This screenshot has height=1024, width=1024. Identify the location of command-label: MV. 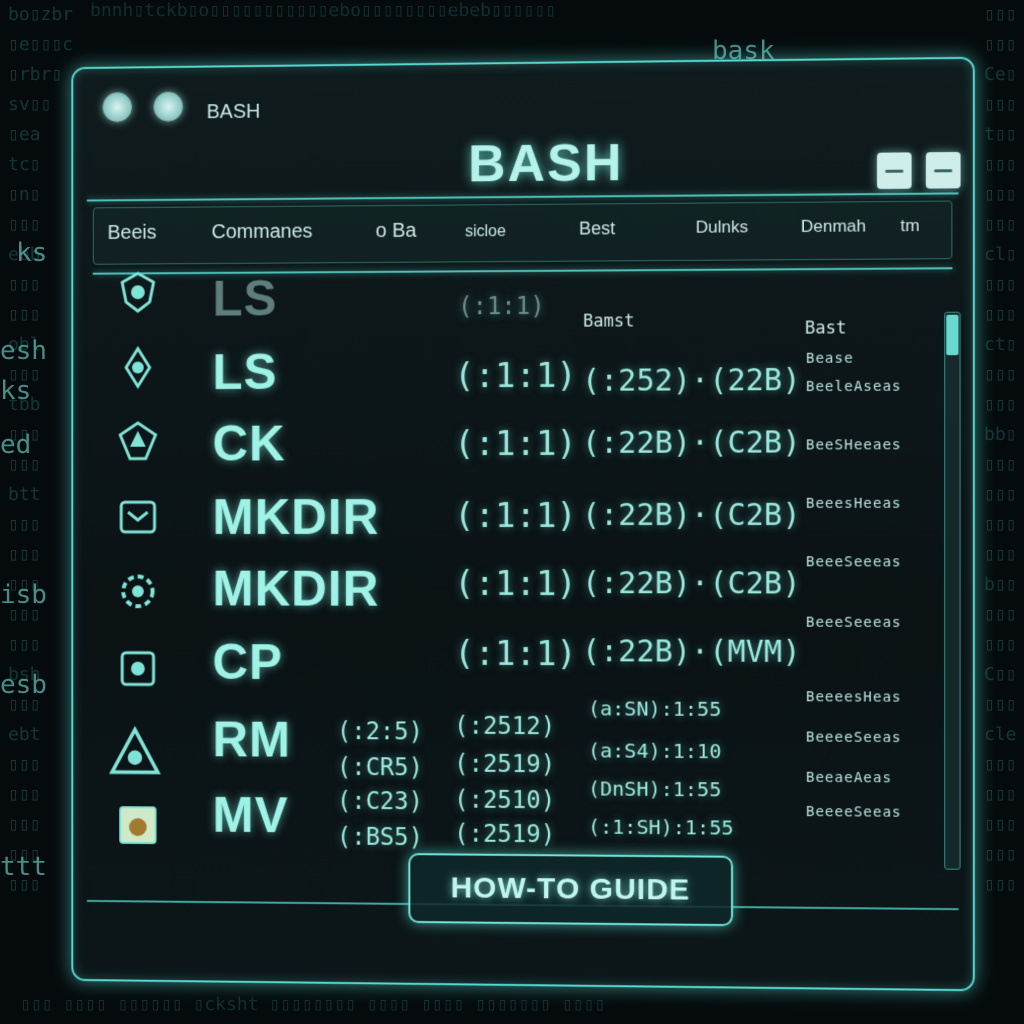
(251, 815).